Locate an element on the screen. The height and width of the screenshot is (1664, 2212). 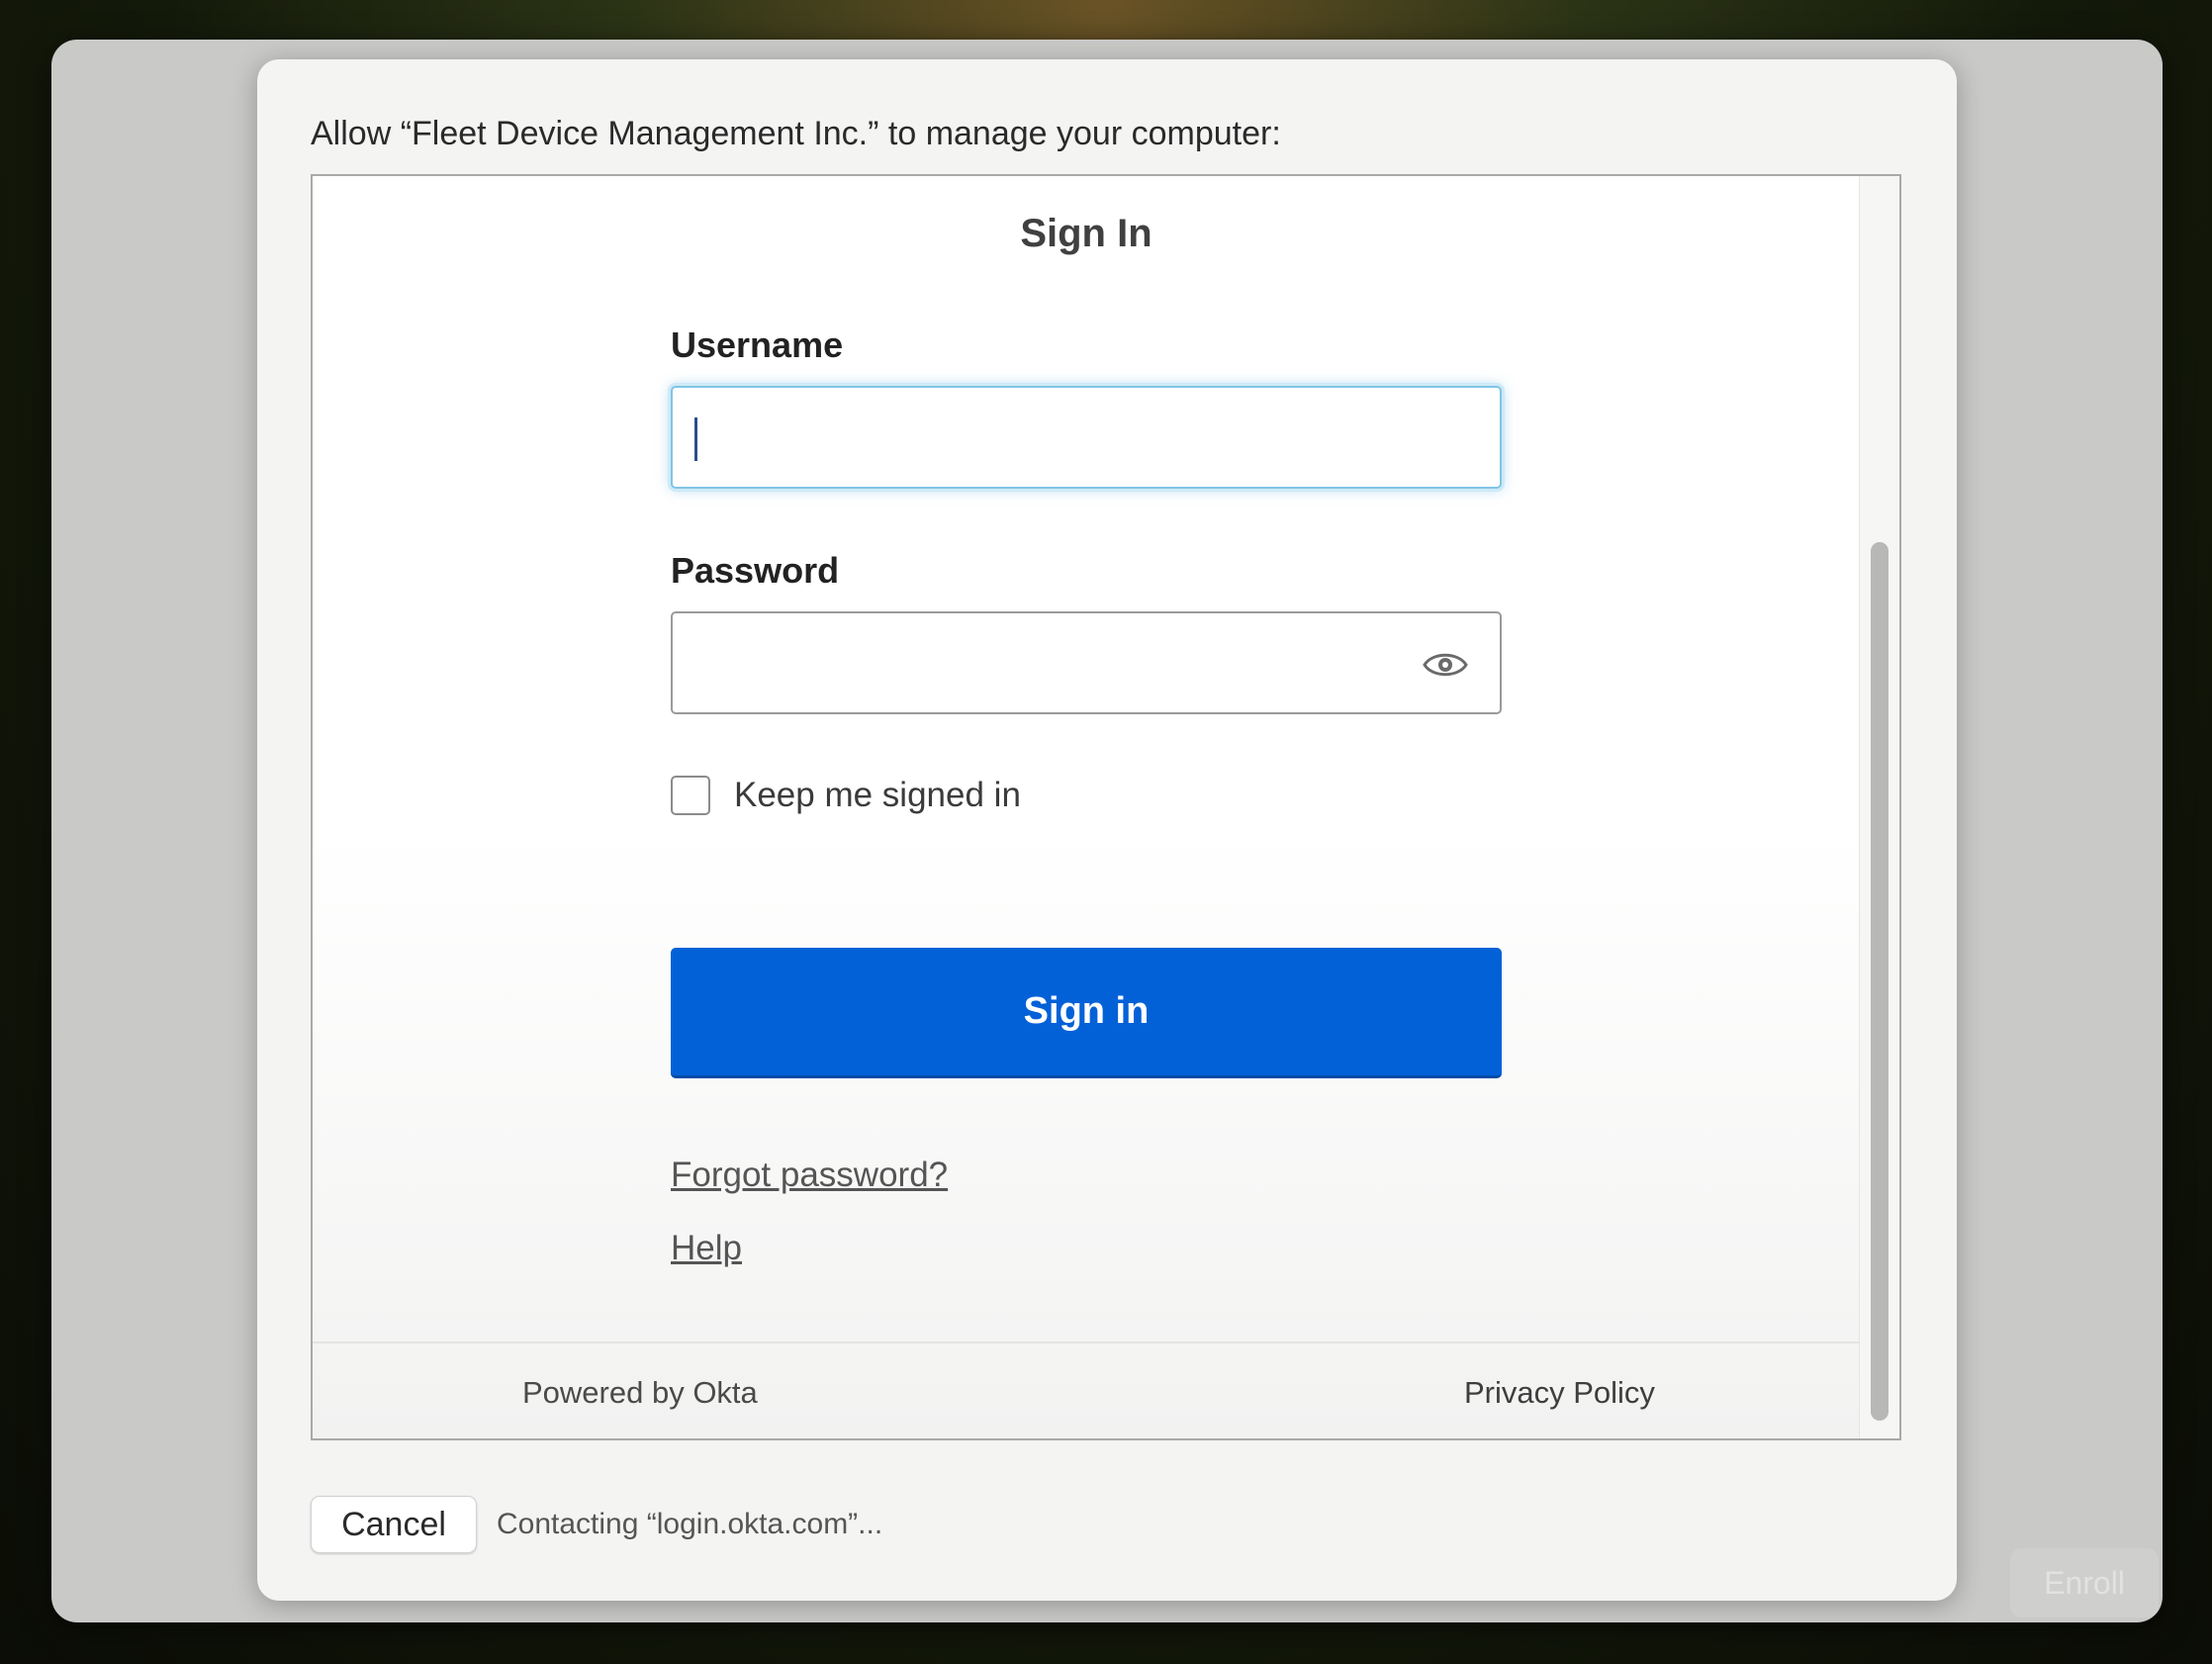
powered-by-okta: Powered by Okta is located at coordinates (640, 1392).